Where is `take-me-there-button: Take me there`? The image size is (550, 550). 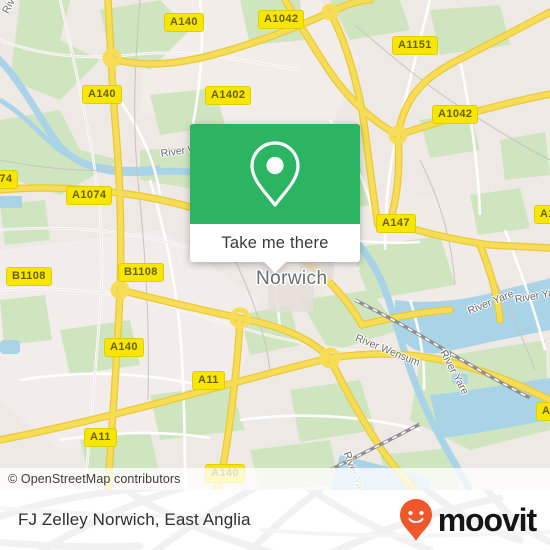
take-me-there-button: Take me there is located at coordinates (275, 243).